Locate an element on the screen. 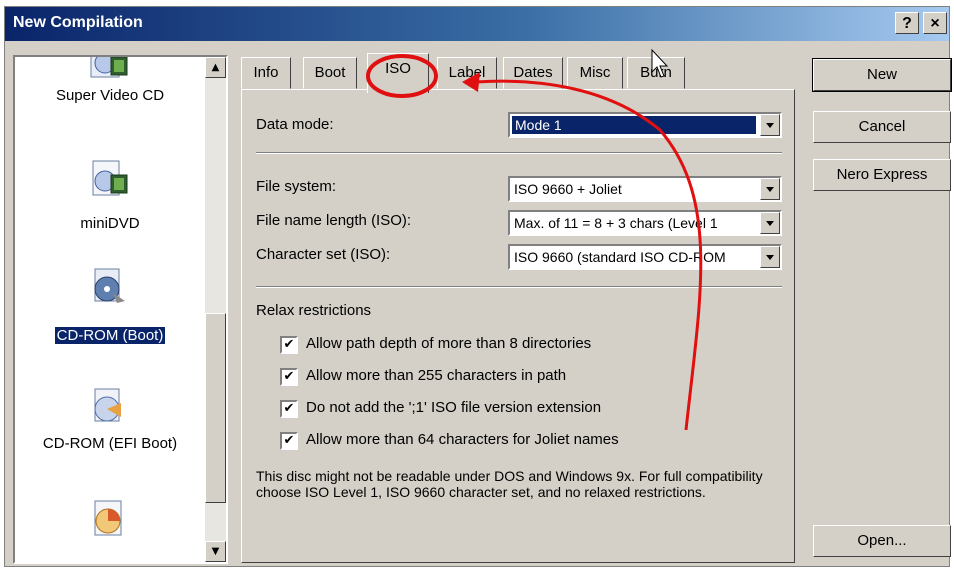  file-name-length-value: Max. of 11 = 8 + 3 chars (Level 1 is located at coordinates (616, 223).